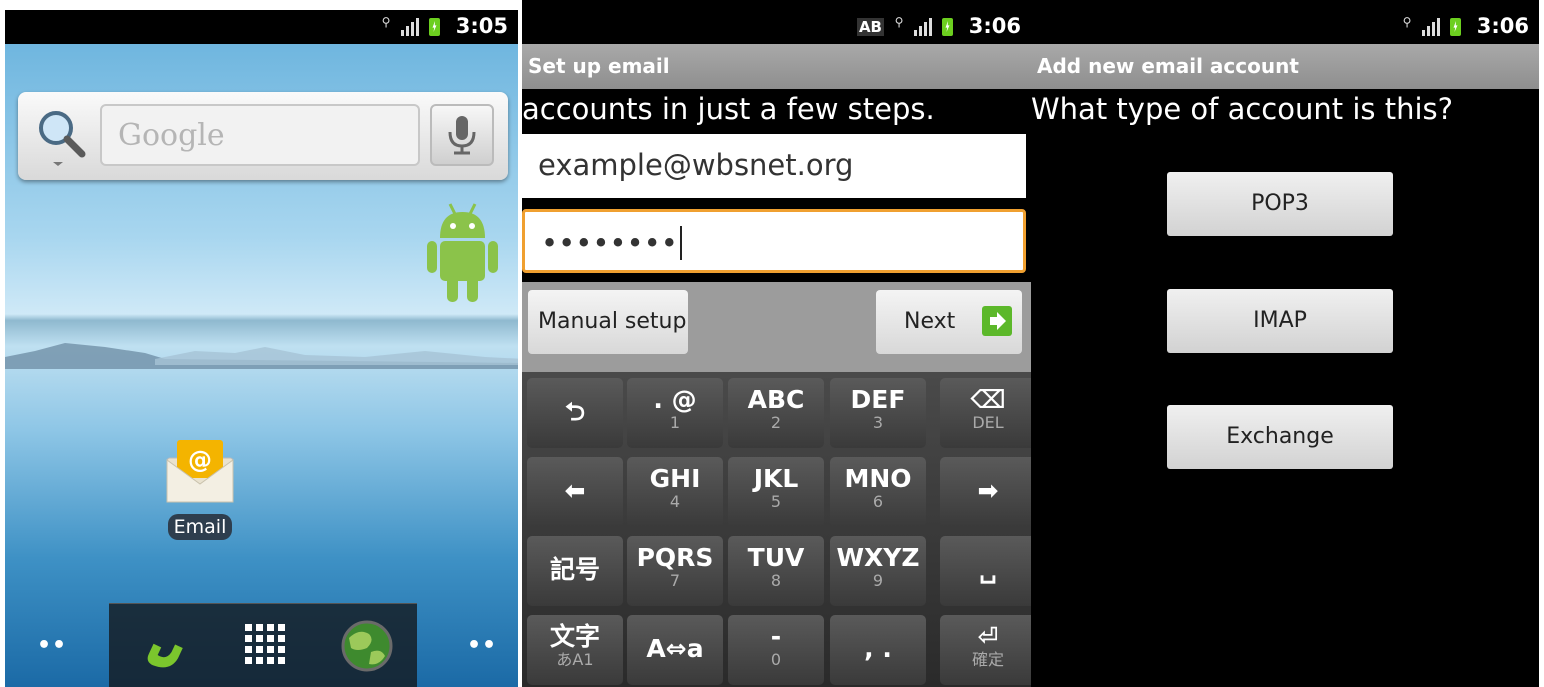  I want to click on keypad-key: WXYZ 9, so click(878, 571).